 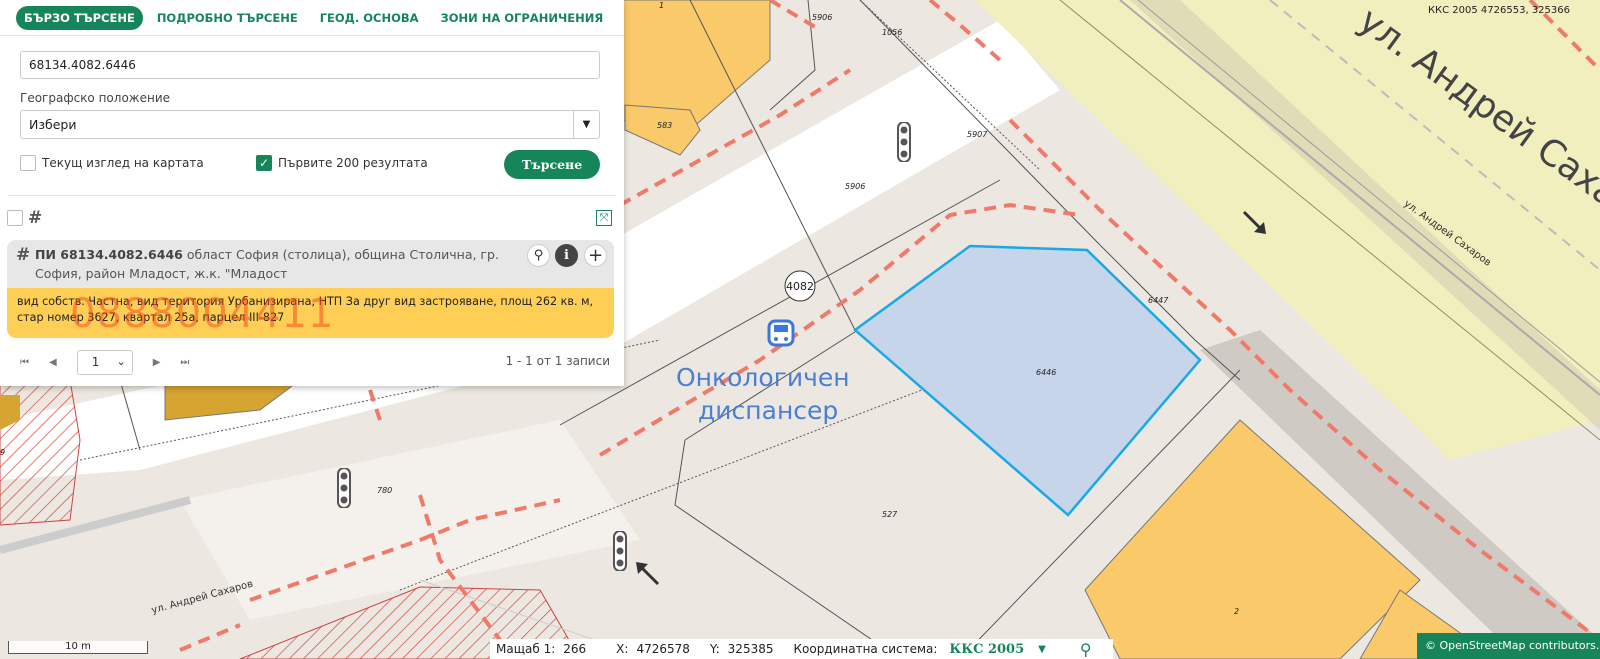 What do you see at coordinates (104, 362) in the screenshot?
I see `page-select: 1 ⌄` at bounding box center [104, 362].